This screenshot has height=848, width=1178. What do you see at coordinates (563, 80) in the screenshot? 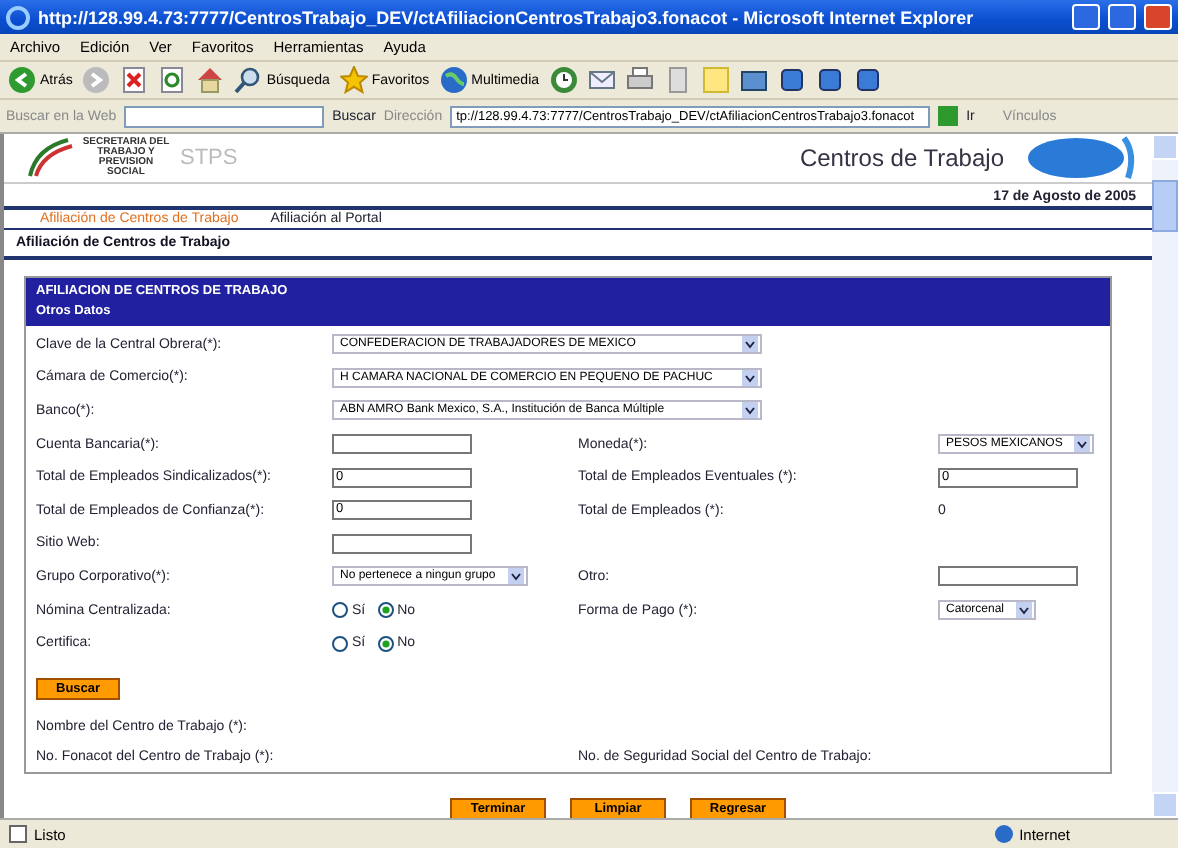
I see `clock-icon` at bounding box center [563, 80].